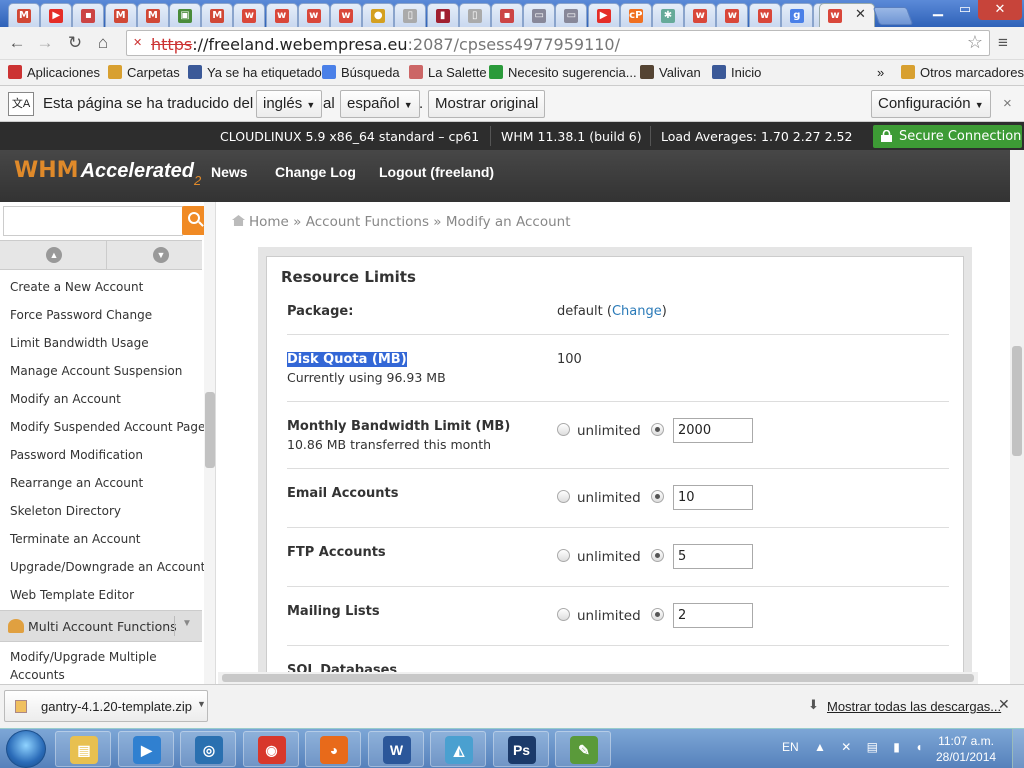  What do you see at coordinates (65, 399) in the screenshot?
I see `sidebar-item: Modify an Account` at bounding box center [65, 399].